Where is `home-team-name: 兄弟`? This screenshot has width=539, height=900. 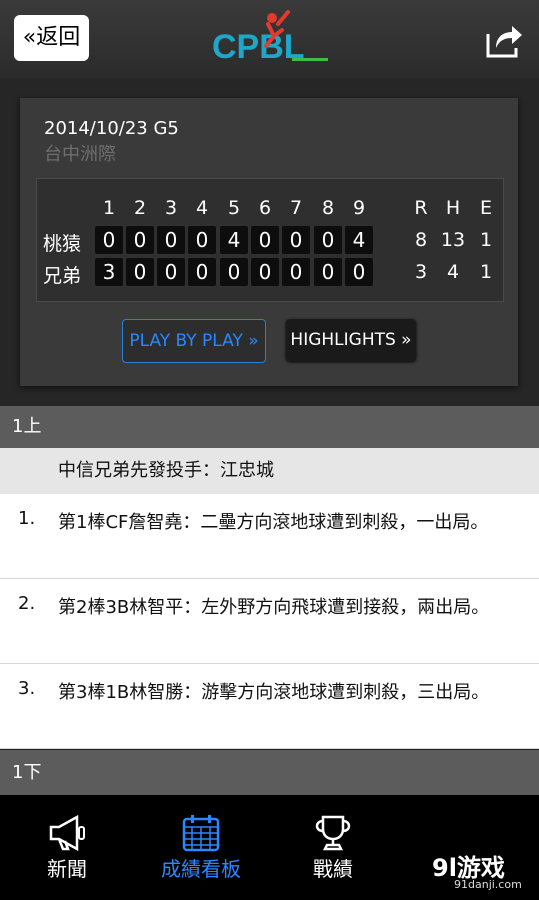
home-team-name: 兄弟 is located at coordinates (62, 276).